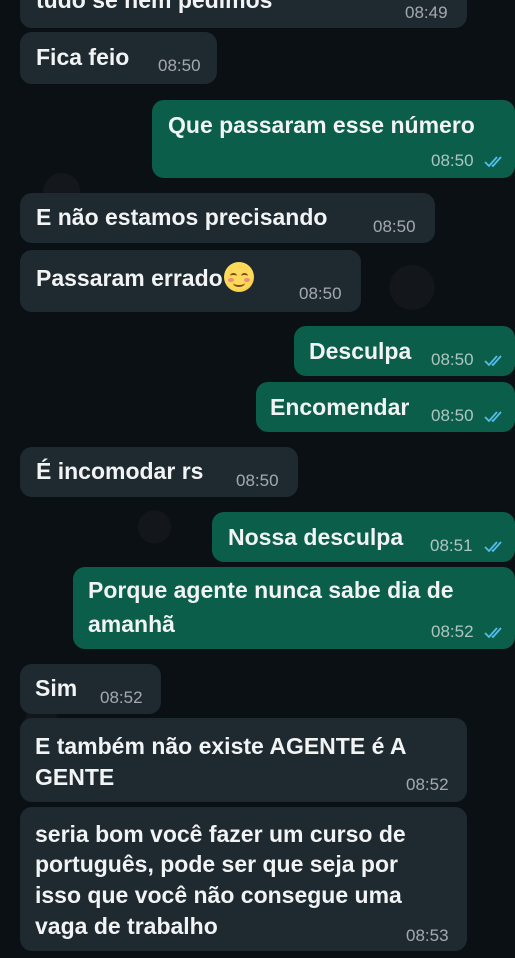 Image resolution: width=515 pixels, height=958 pixels. I want to click on message-text: Passaram errado, so click(145, 278).